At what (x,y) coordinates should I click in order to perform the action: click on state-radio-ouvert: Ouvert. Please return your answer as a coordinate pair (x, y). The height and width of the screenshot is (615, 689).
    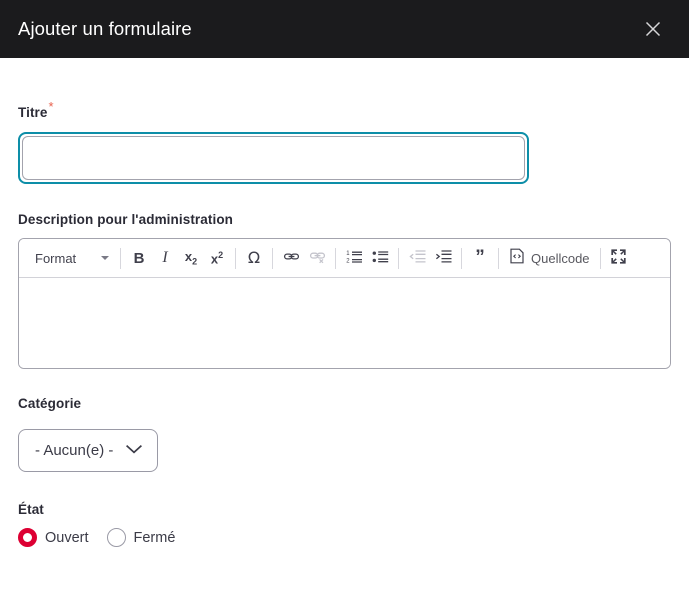
    Looking at the image, I should click on (53, 537).